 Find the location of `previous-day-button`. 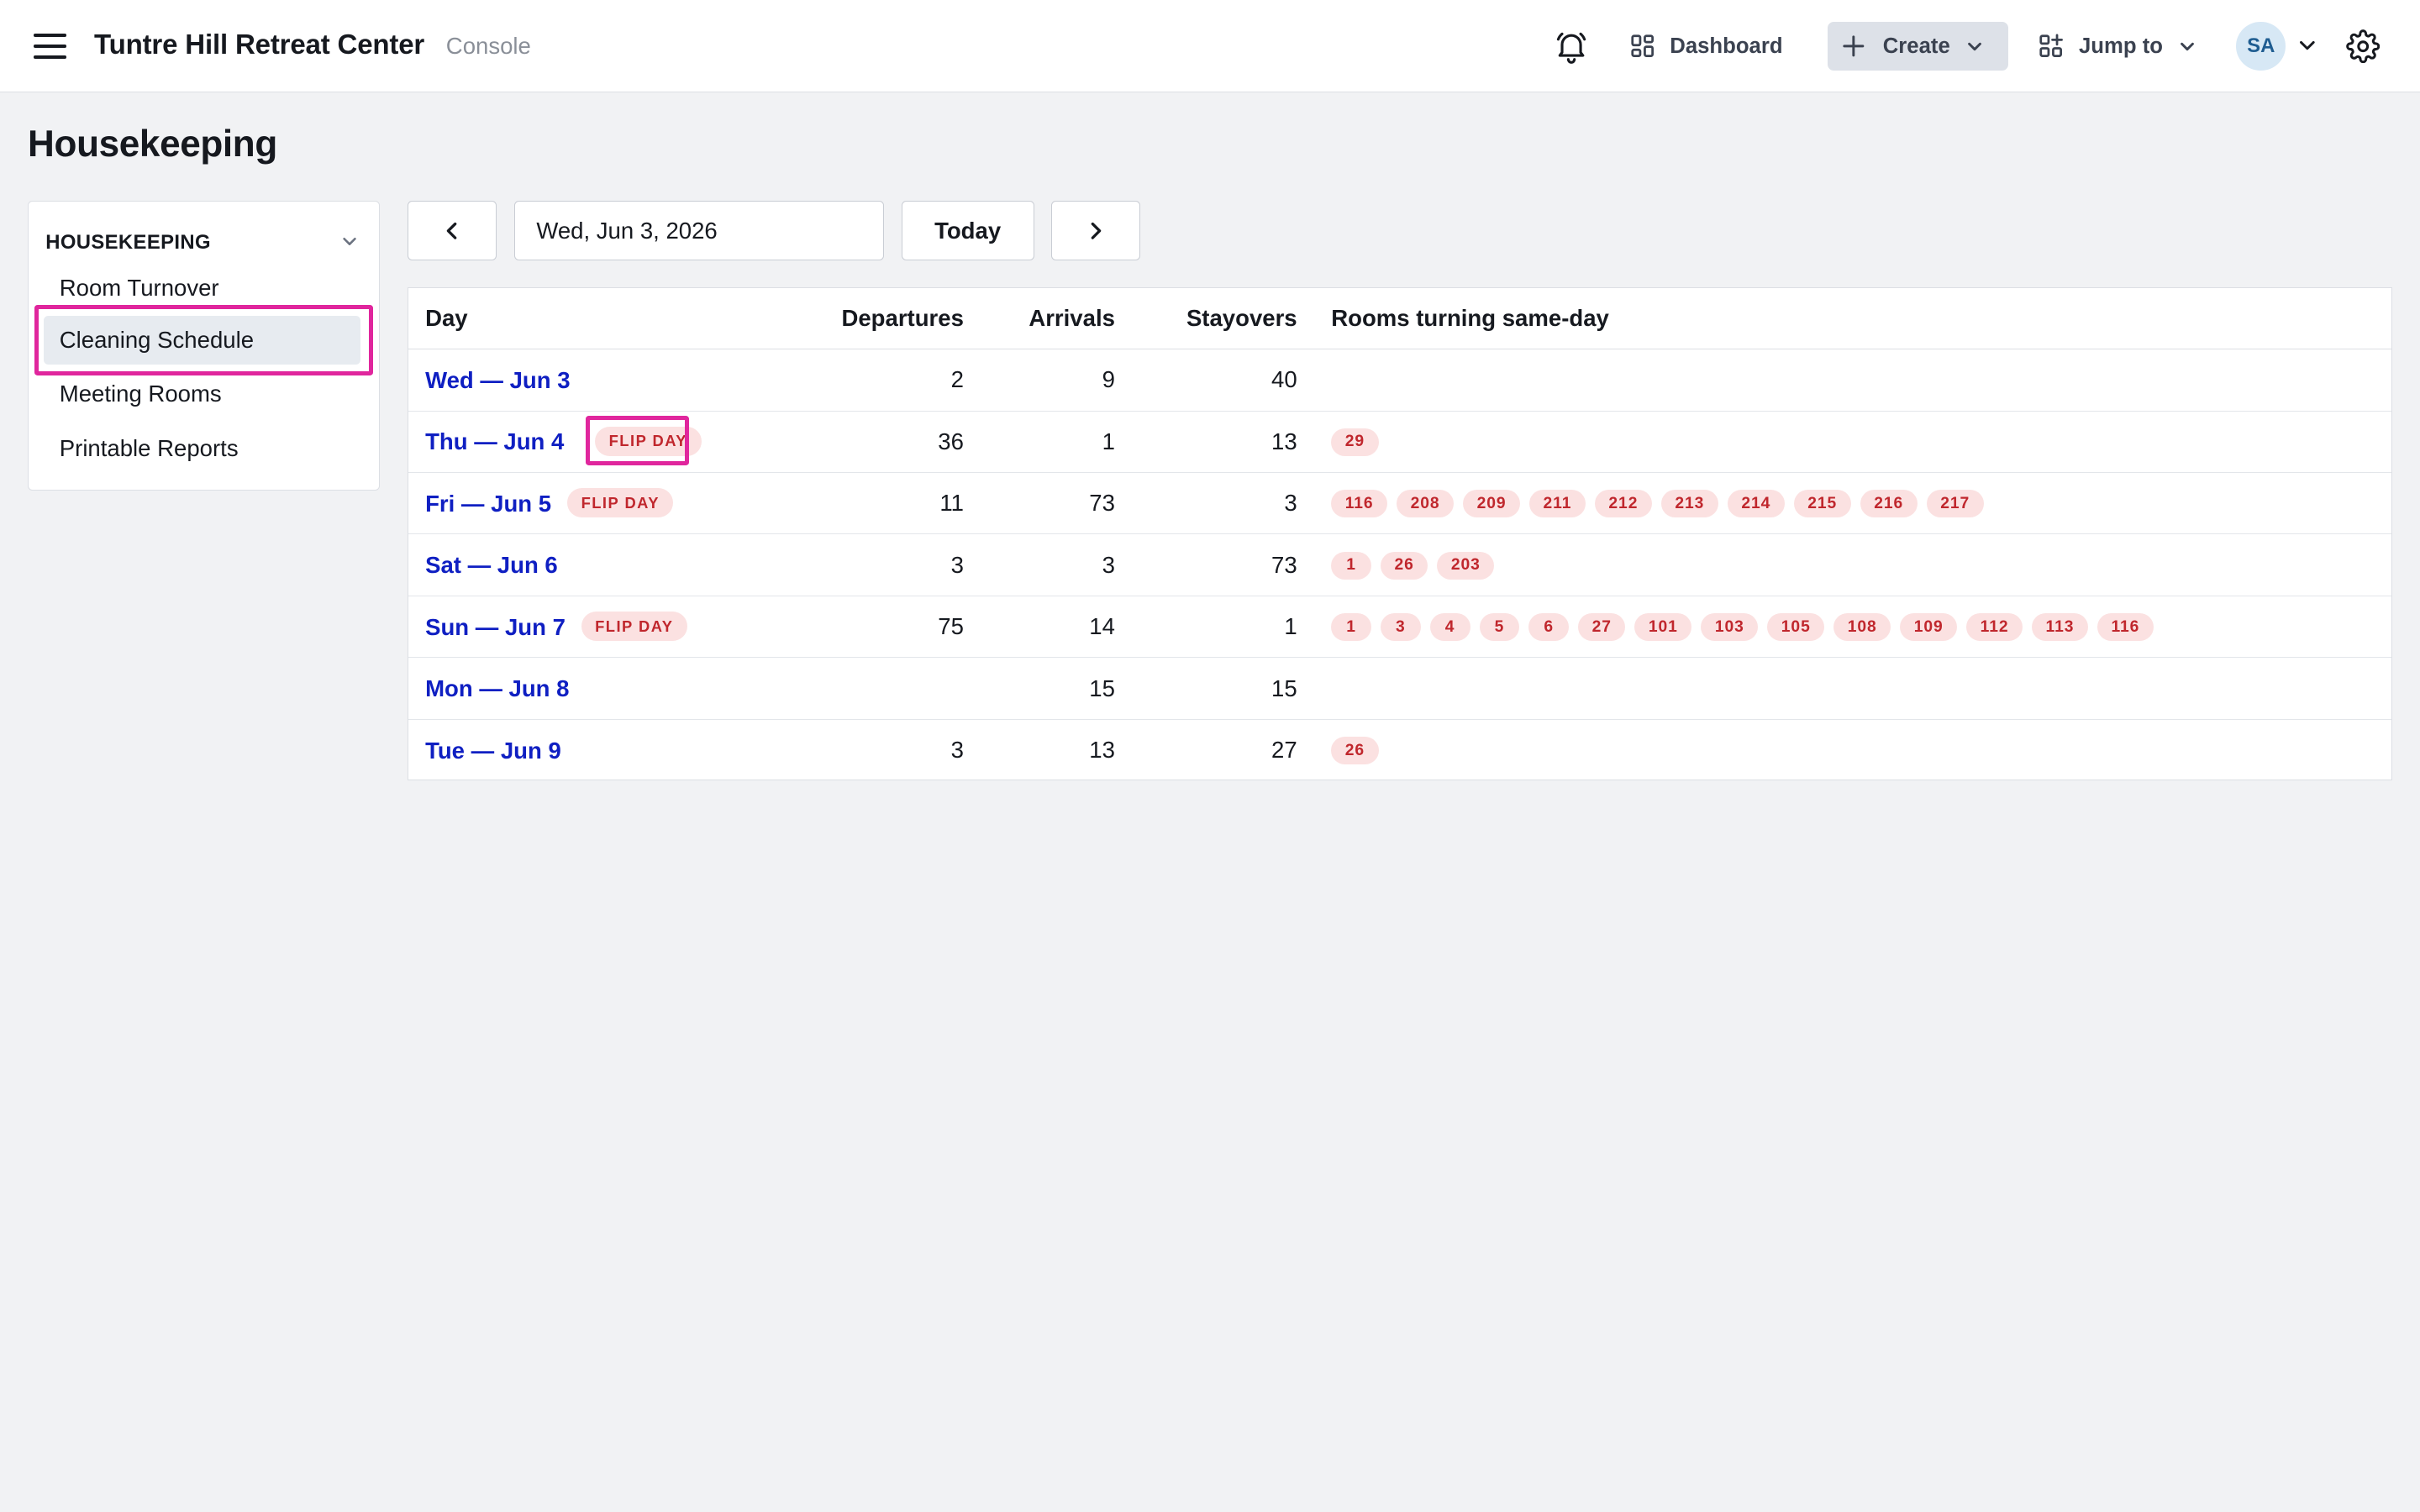

previous-day-button is located at coordinates (452, 230).